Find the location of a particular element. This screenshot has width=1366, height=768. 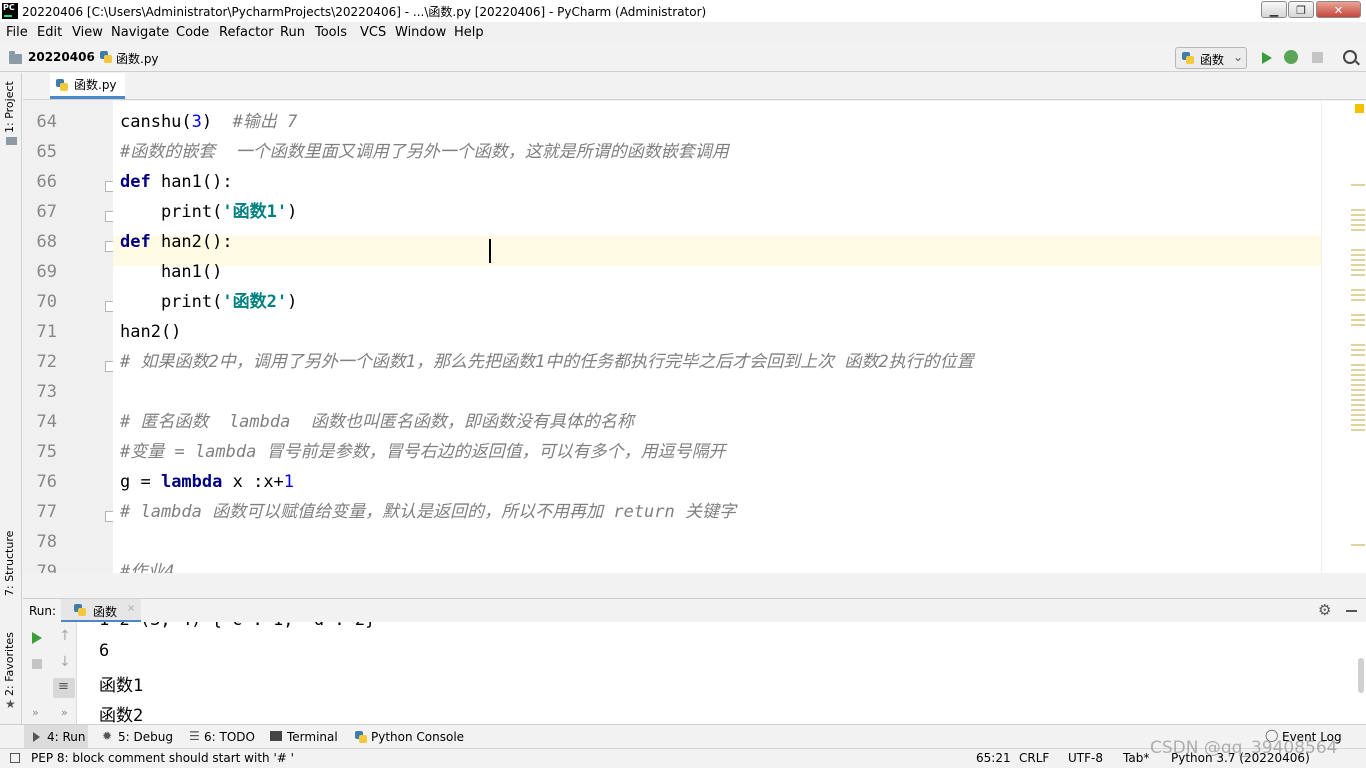

run-tab: 函数 × is located at coordinates (101, 610).